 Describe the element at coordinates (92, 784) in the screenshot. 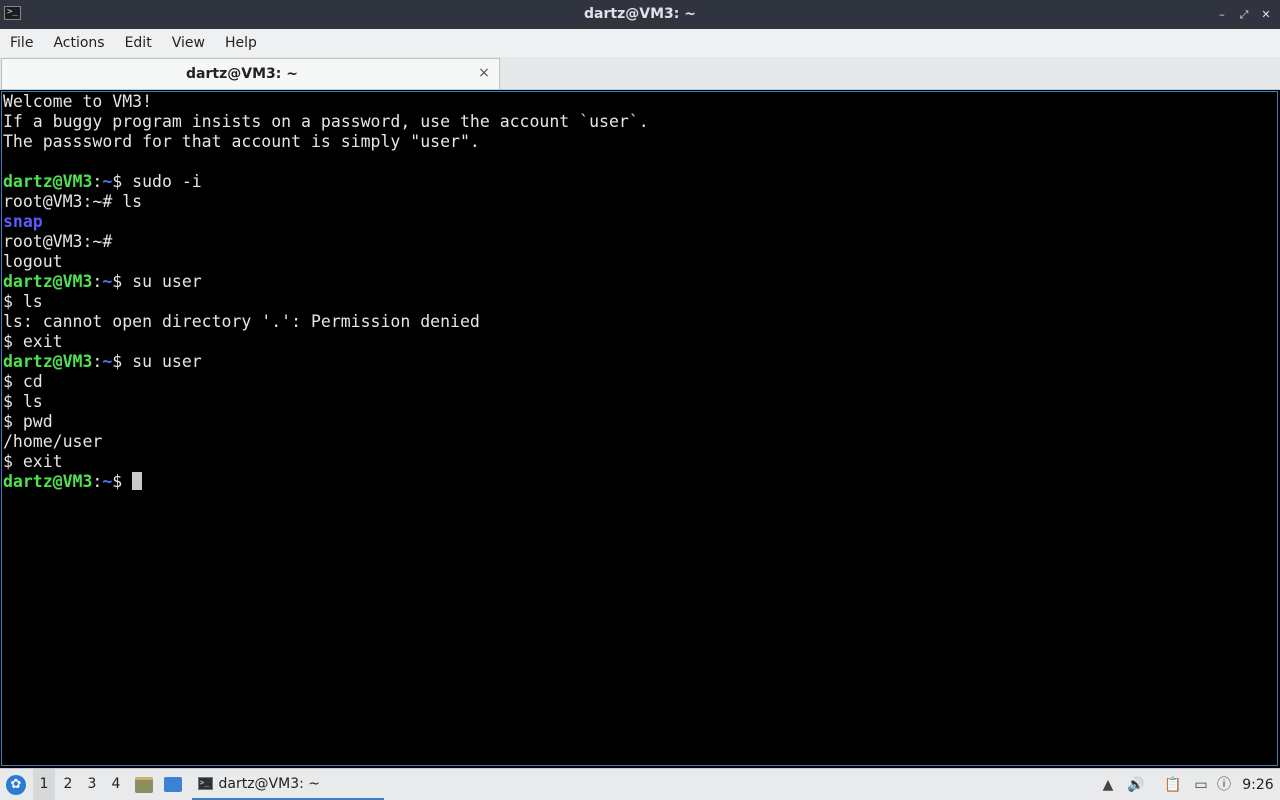

I see `workspace-3: 3` at that location.